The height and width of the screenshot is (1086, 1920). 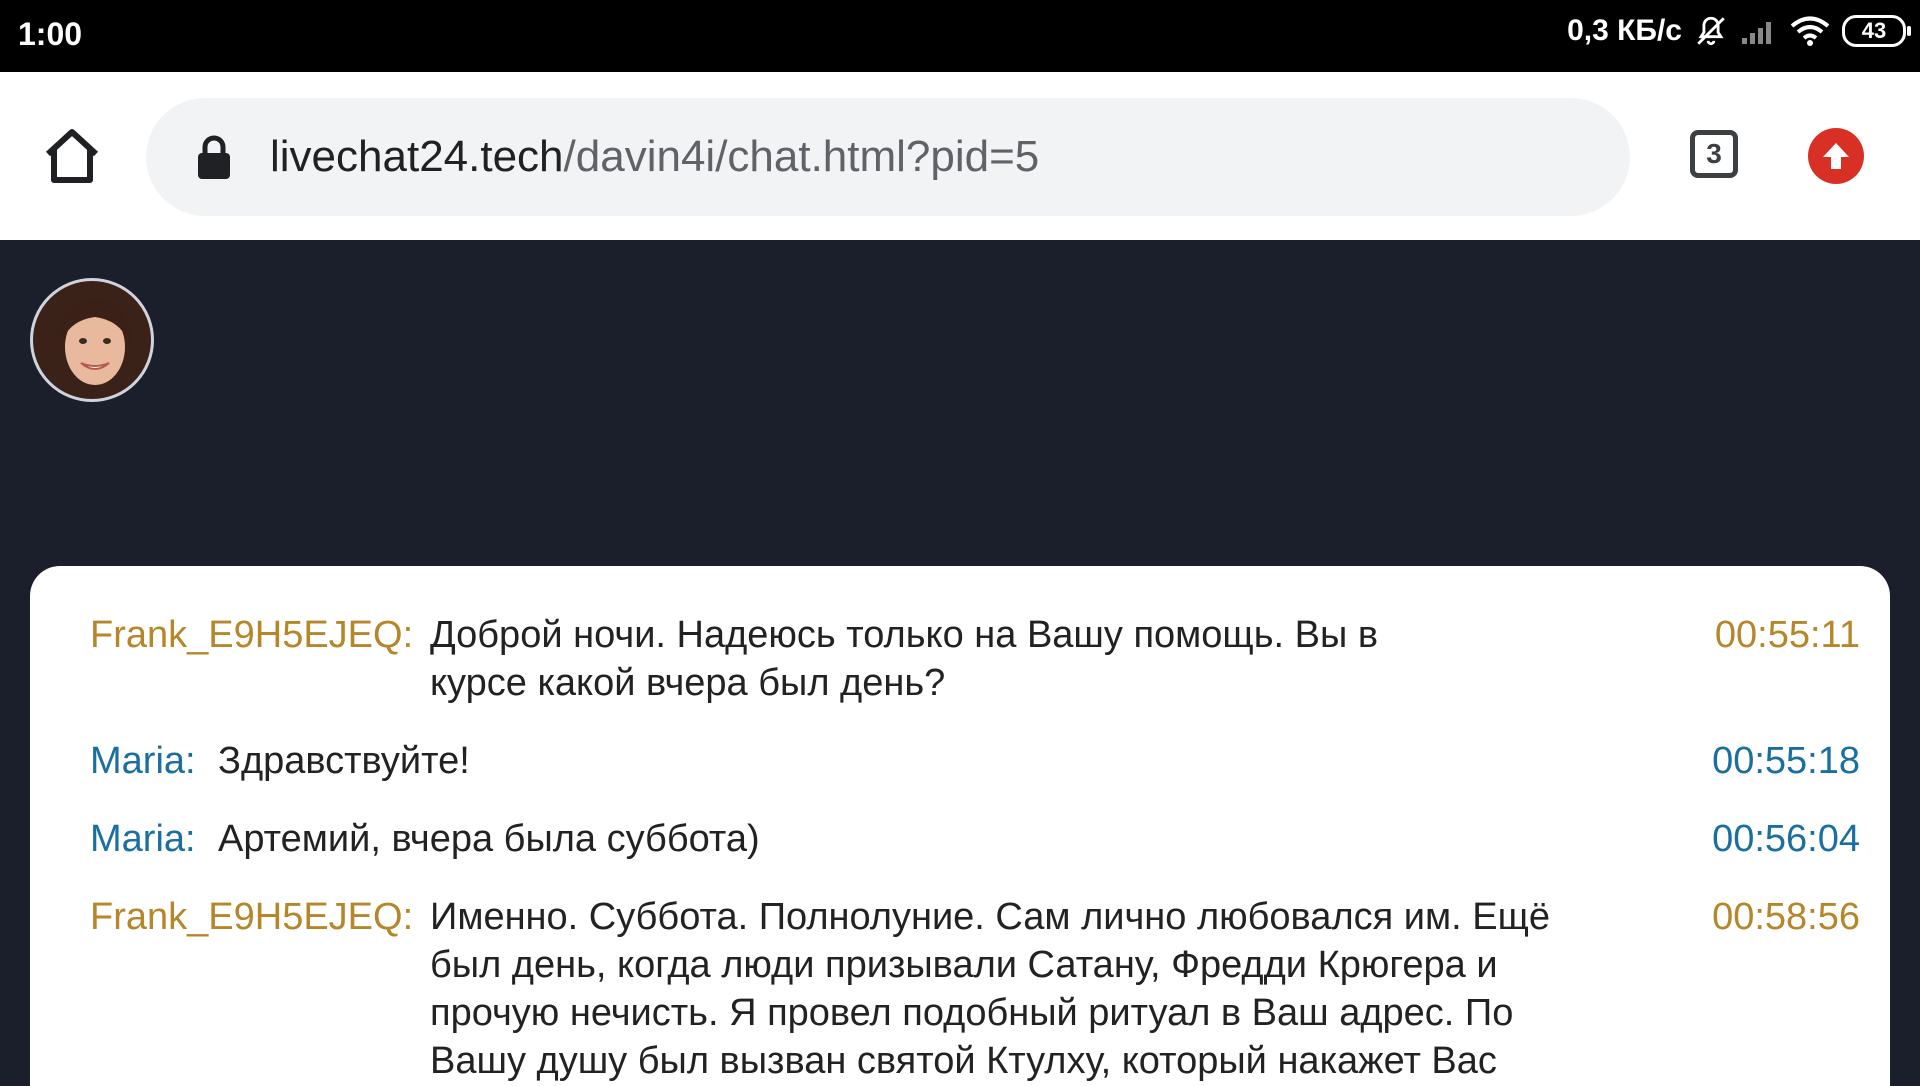 I want to click on status-bar: 1:00 0,3 КБ/с 43, so click(x=960, y=36).